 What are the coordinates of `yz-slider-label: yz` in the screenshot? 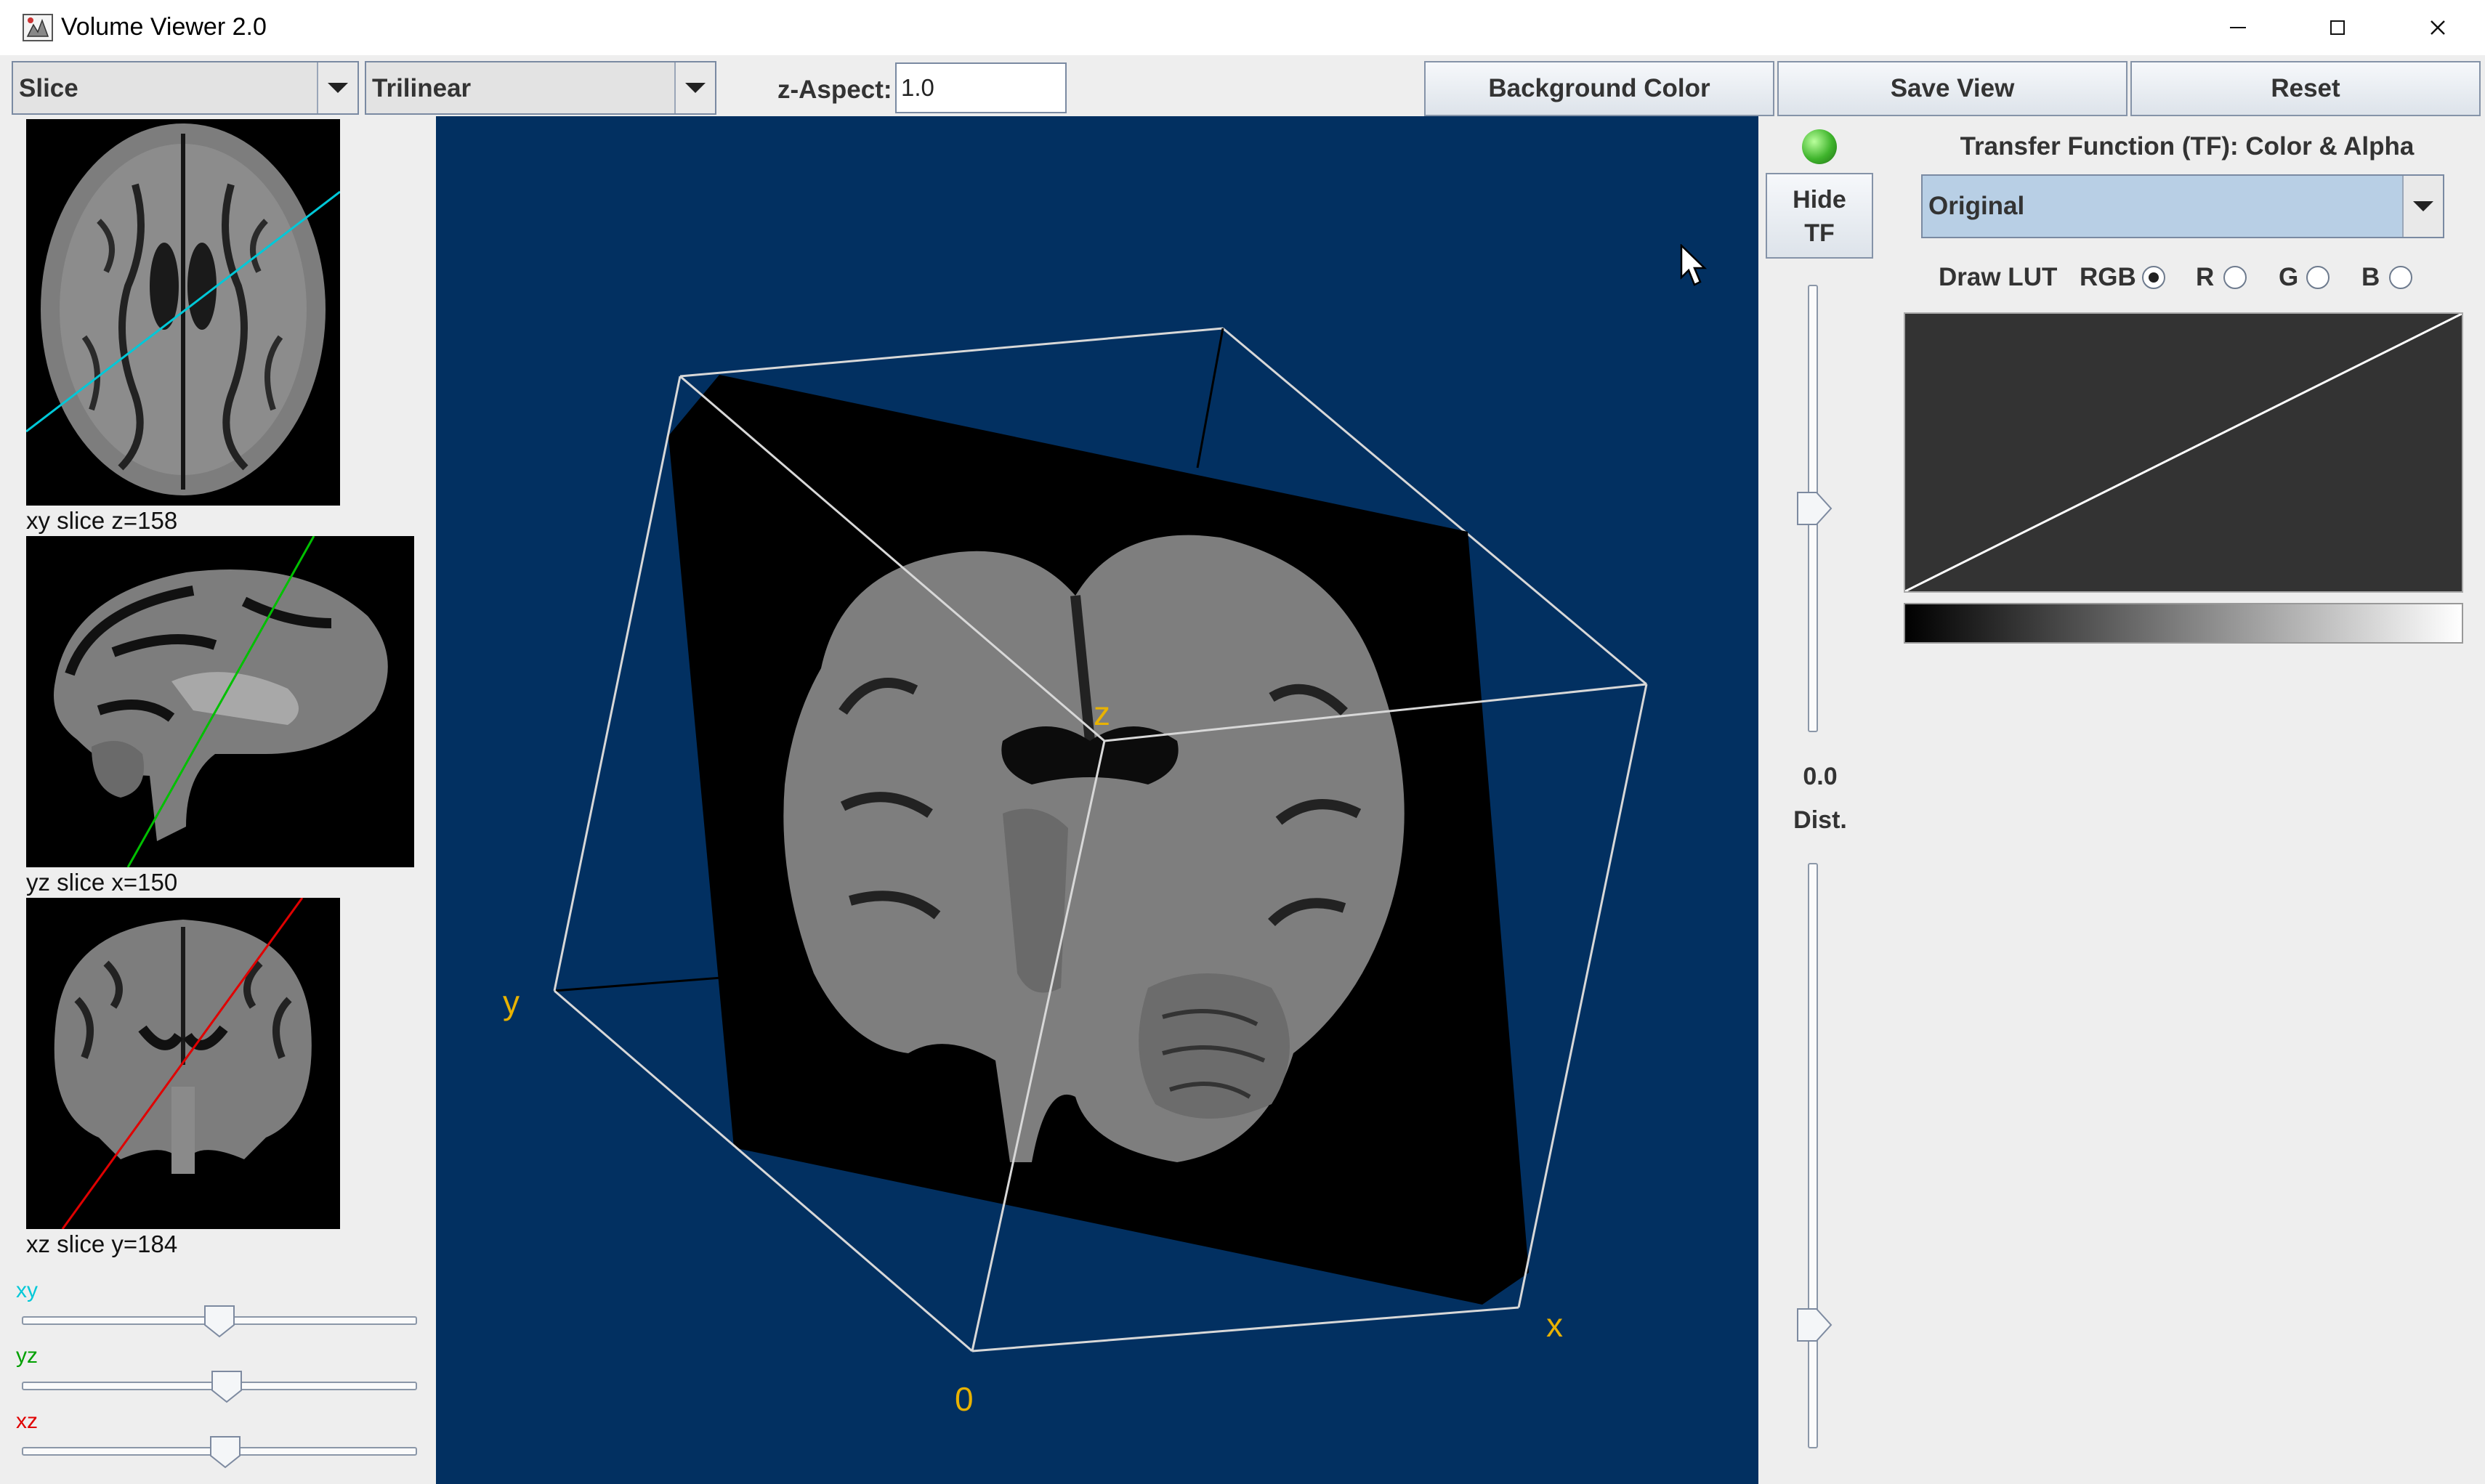 It's located at (27, 1356).